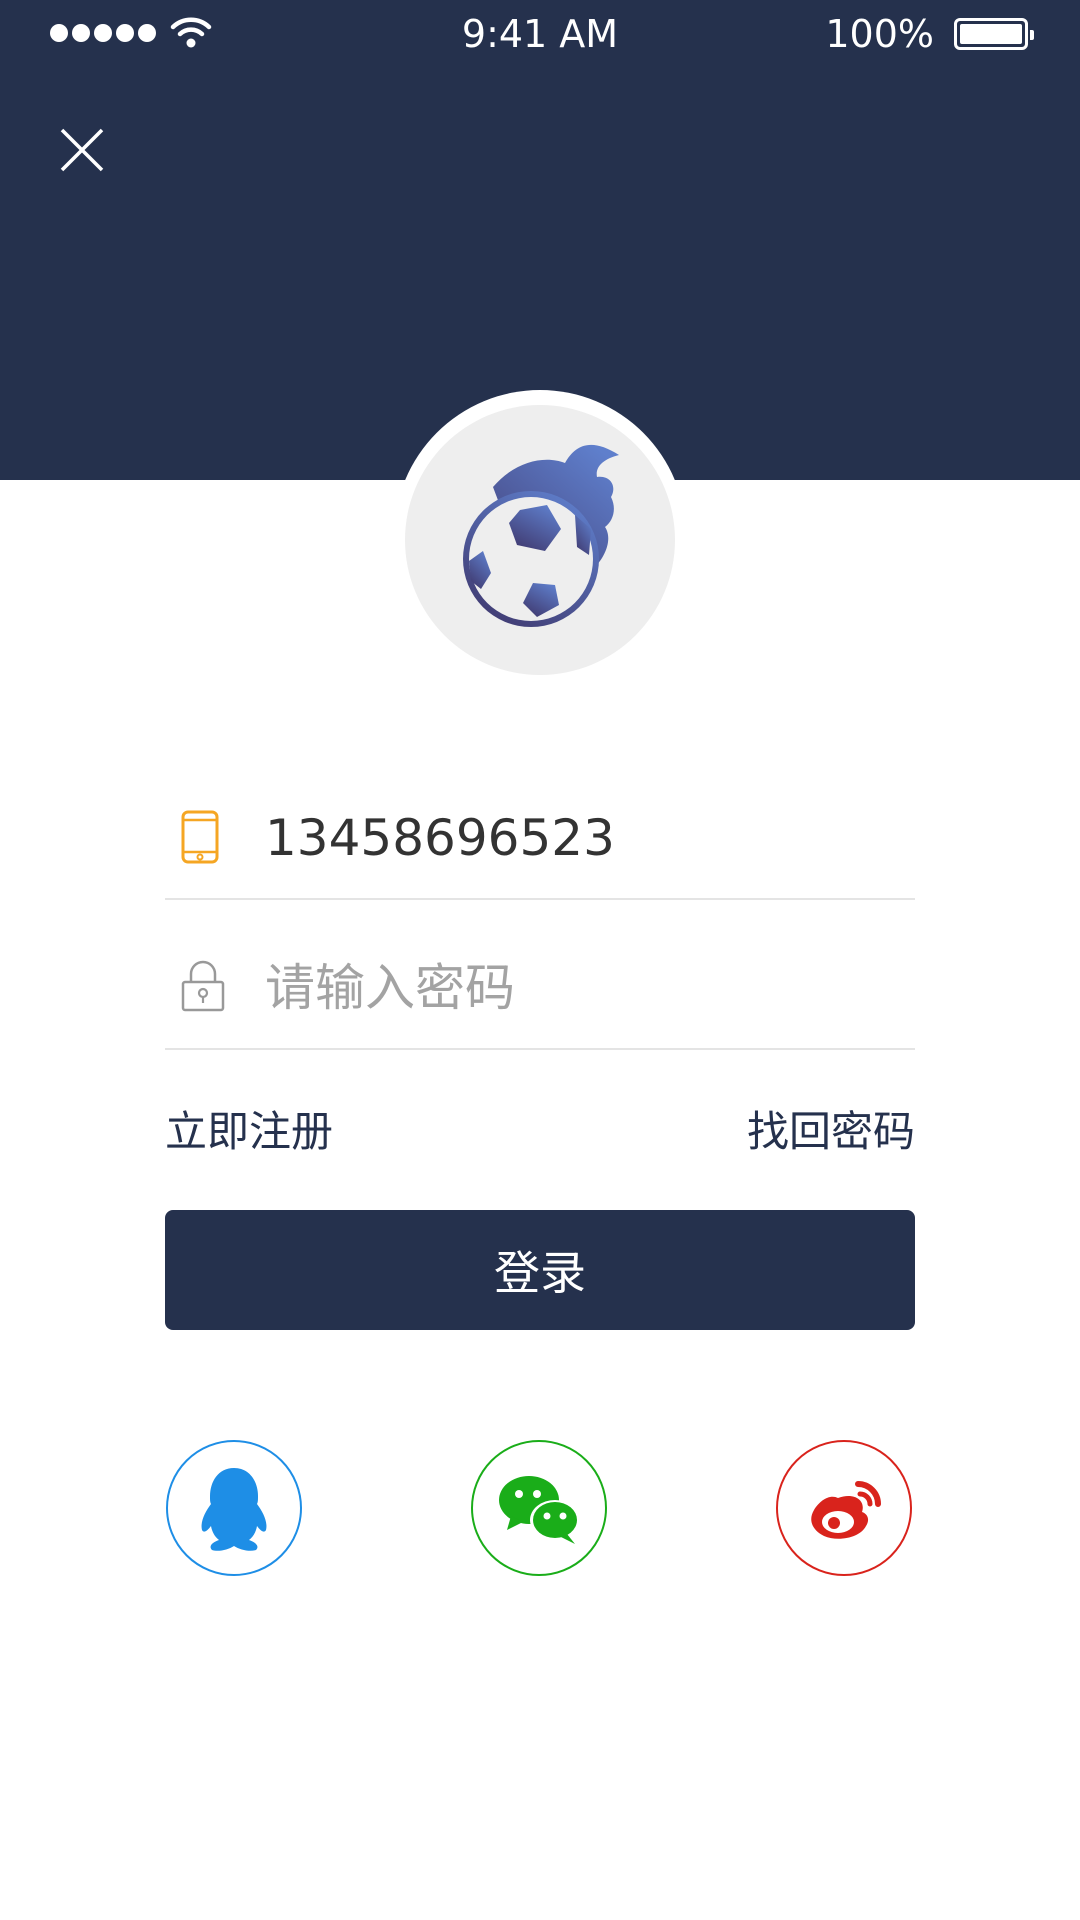  I want to click on wechat-login-button, so click(539, 1508).